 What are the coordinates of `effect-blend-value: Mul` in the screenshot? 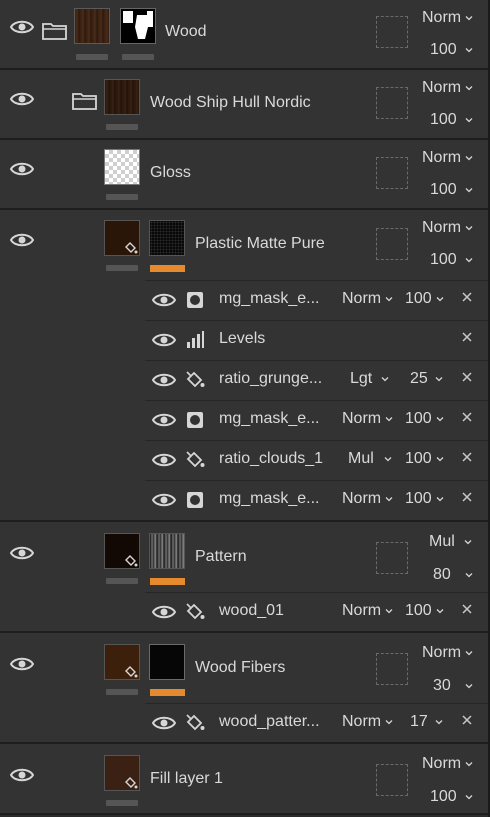 It's located at (361, 458).